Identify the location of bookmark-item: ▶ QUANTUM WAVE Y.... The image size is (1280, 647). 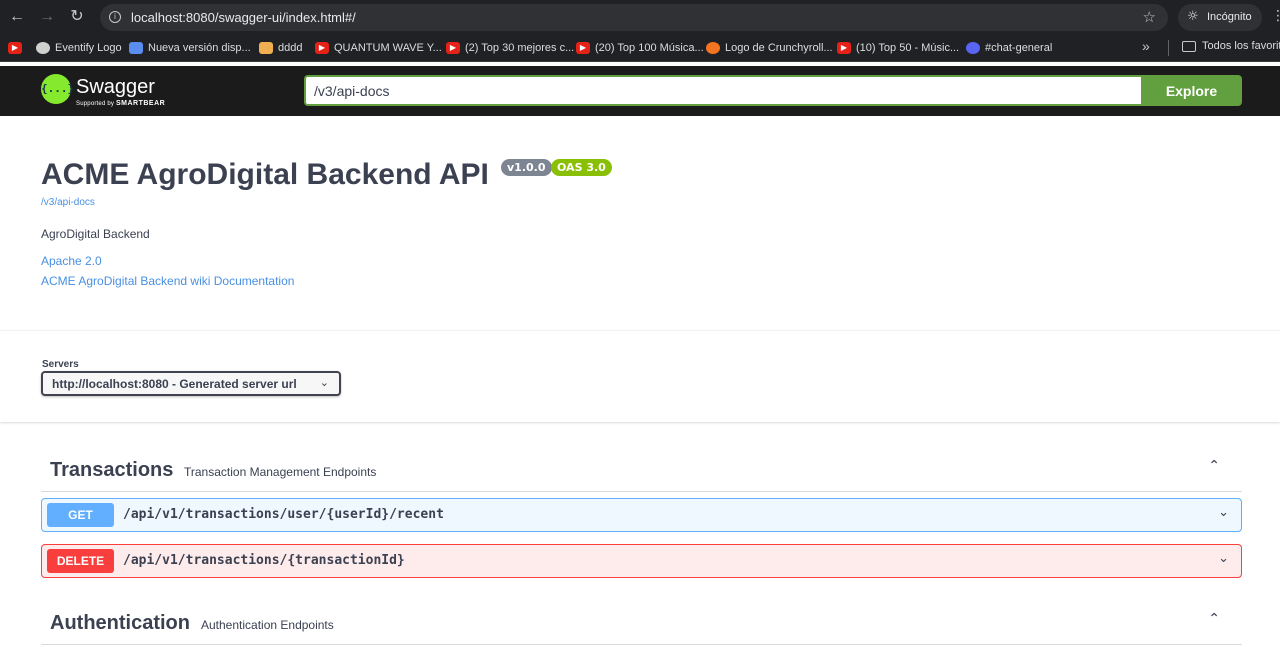
(378, 48).